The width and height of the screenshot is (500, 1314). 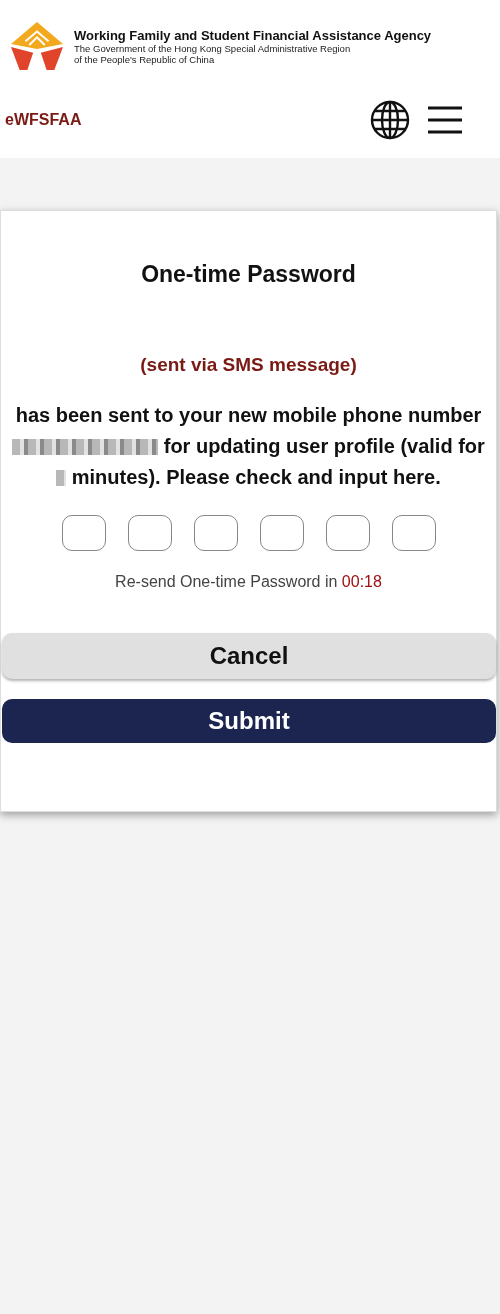 I want to click on resend-label: Re-send One-time Password in, so click(x=226, y=581).